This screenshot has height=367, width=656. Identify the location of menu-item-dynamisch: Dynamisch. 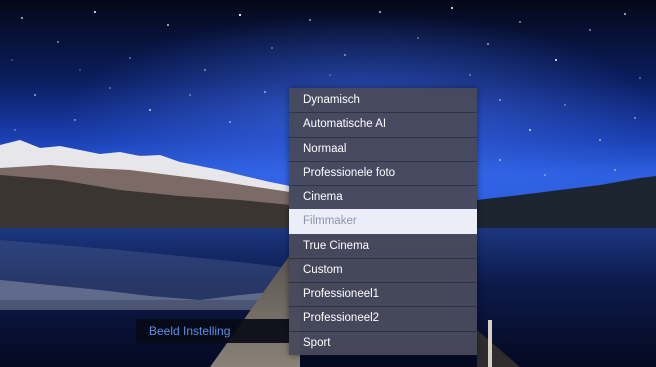
(383, 100).